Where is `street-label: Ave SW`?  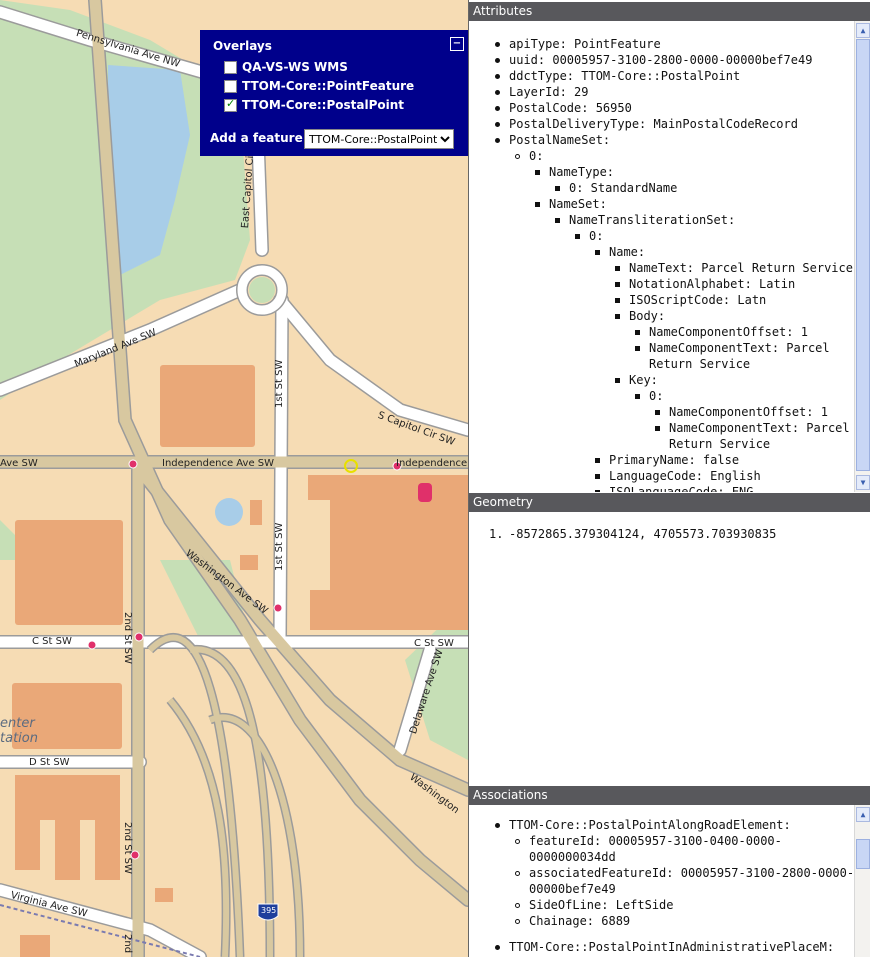 street-label: Ave SW is located at coordinates (19, 463).